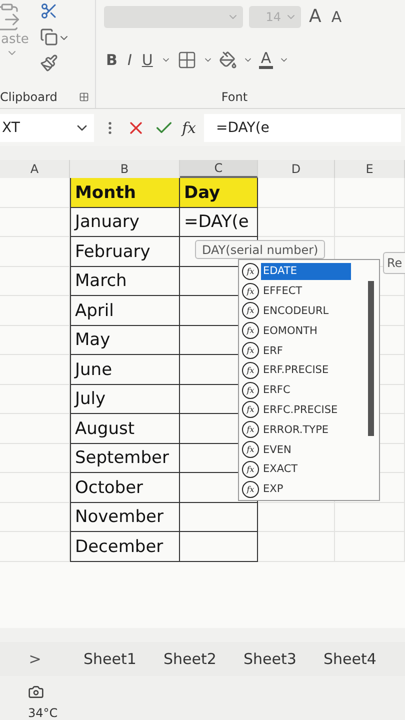 The height and width of the screenshot is (720, 405). What do you see at coordinates (125, 341) in the screenshot?
I see `table-cell: May` at bounding box center [125, 341].